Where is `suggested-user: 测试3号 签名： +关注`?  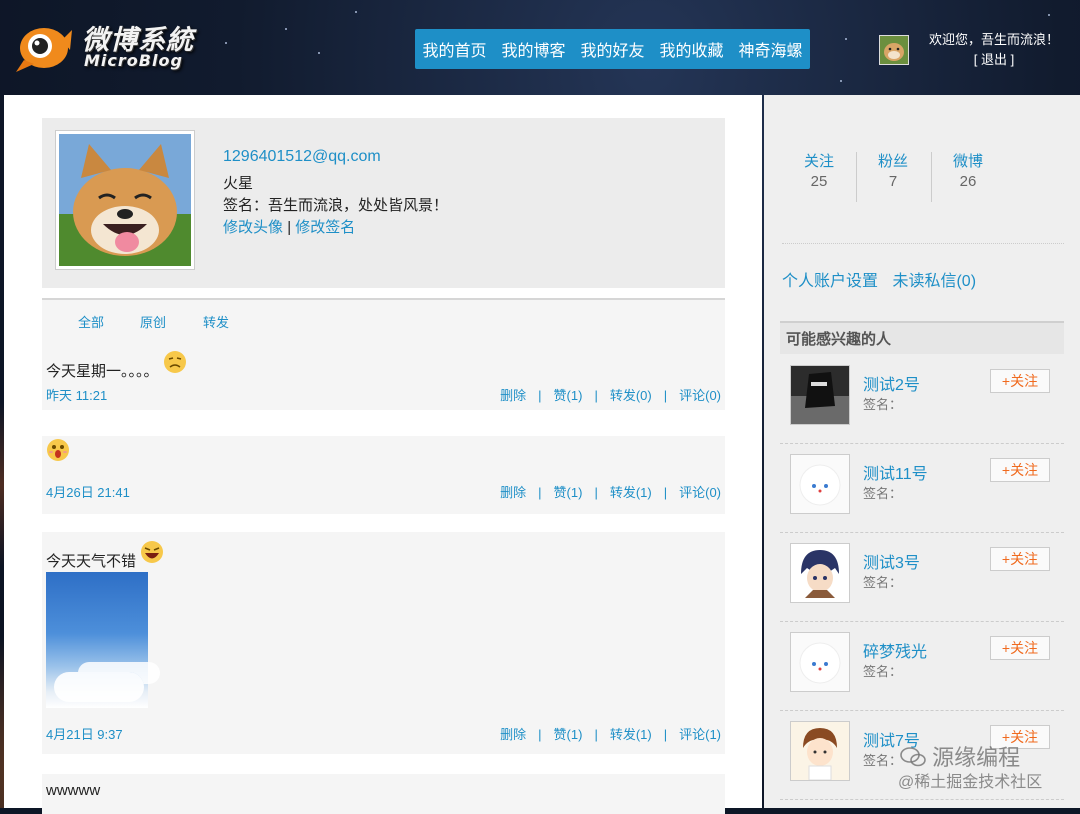
suggested-user: 测试3号 签名： +关注 is located at coordinates (922, 577).